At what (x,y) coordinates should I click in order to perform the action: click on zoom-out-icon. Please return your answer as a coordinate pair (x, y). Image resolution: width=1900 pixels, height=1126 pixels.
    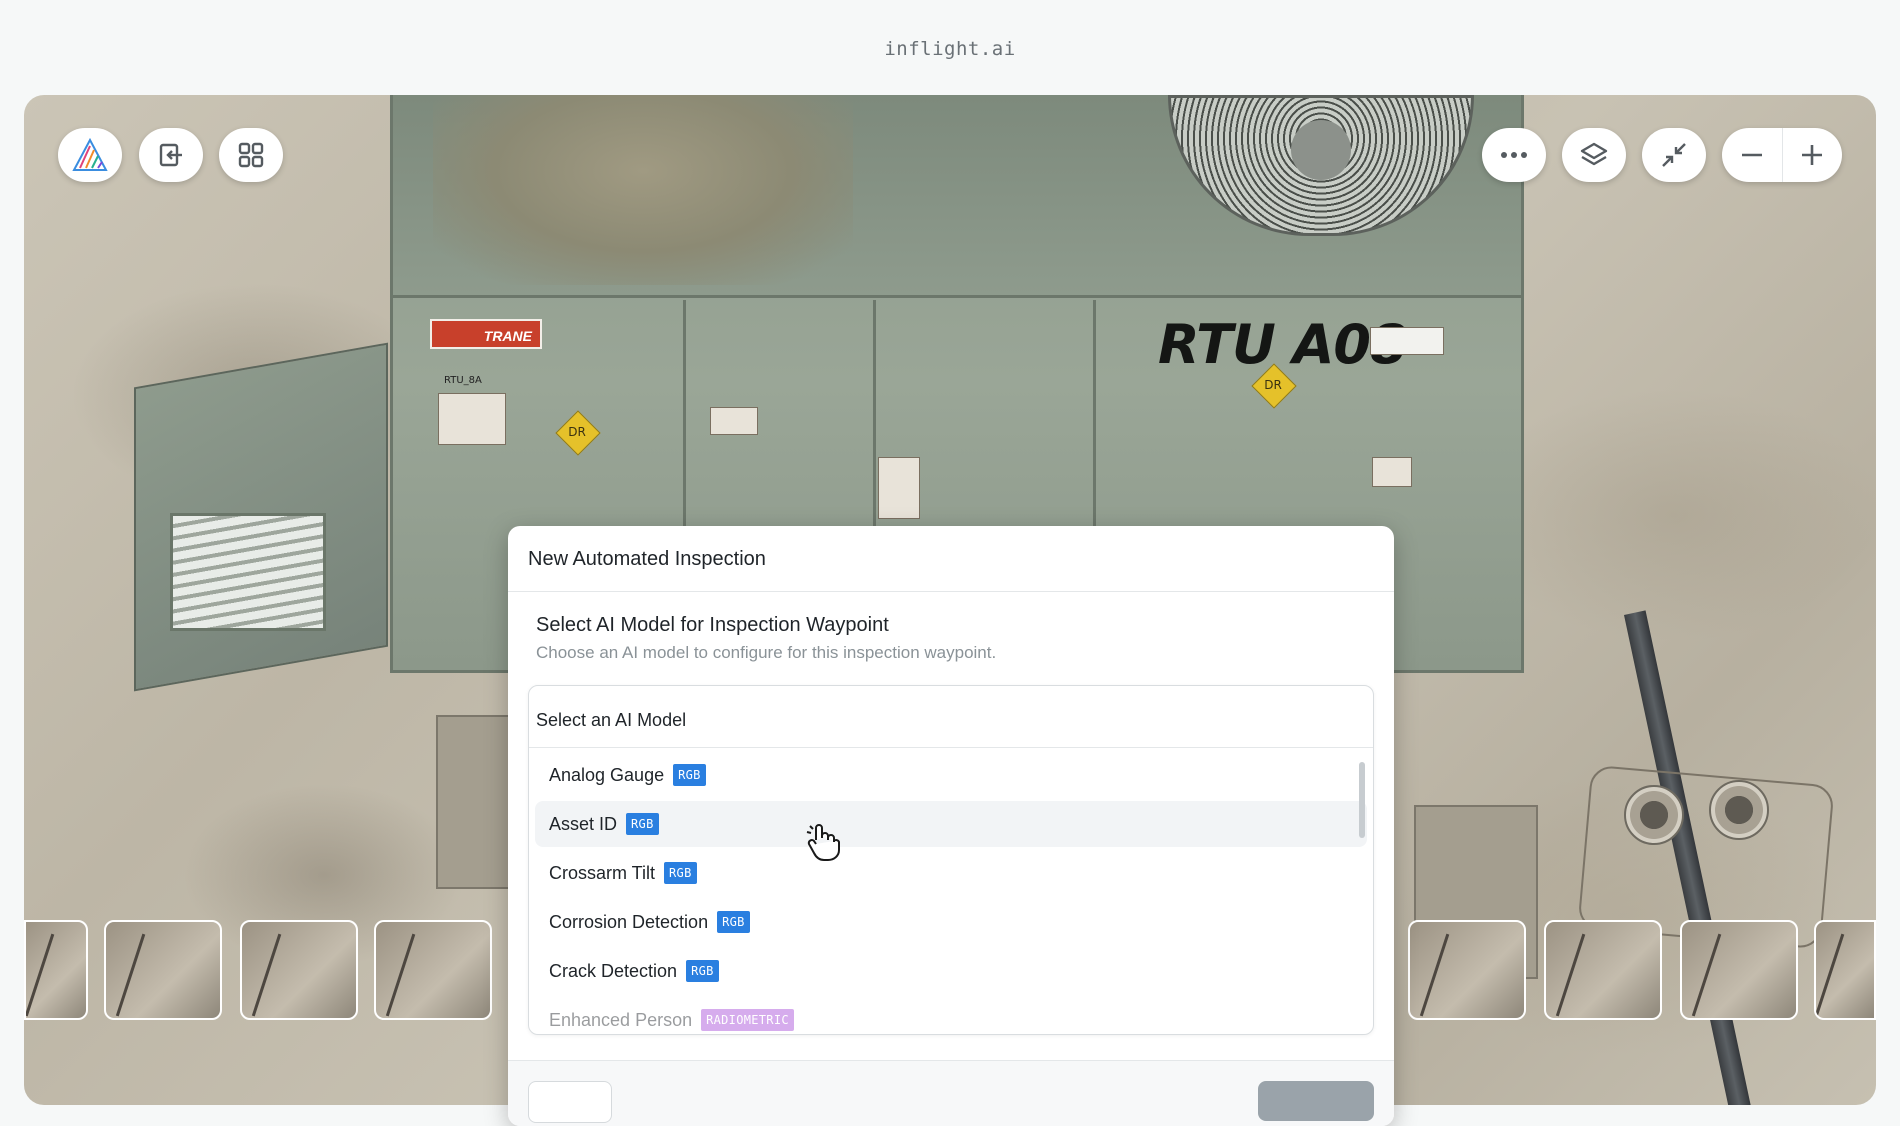
    Looking at the image, I should click on (1751, 155).